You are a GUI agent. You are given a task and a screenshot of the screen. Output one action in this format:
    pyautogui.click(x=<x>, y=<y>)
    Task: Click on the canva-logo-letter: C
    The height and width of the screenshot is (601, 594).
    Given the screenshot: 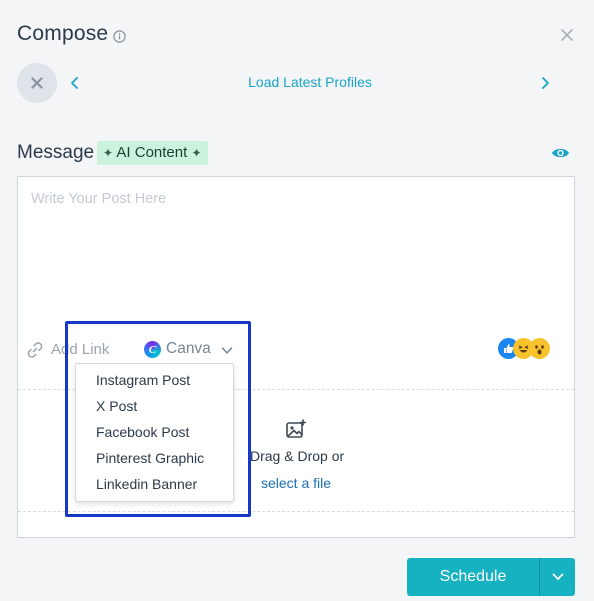 What is the action you would take?
    pyautogui.click(x=152, y=349)
    